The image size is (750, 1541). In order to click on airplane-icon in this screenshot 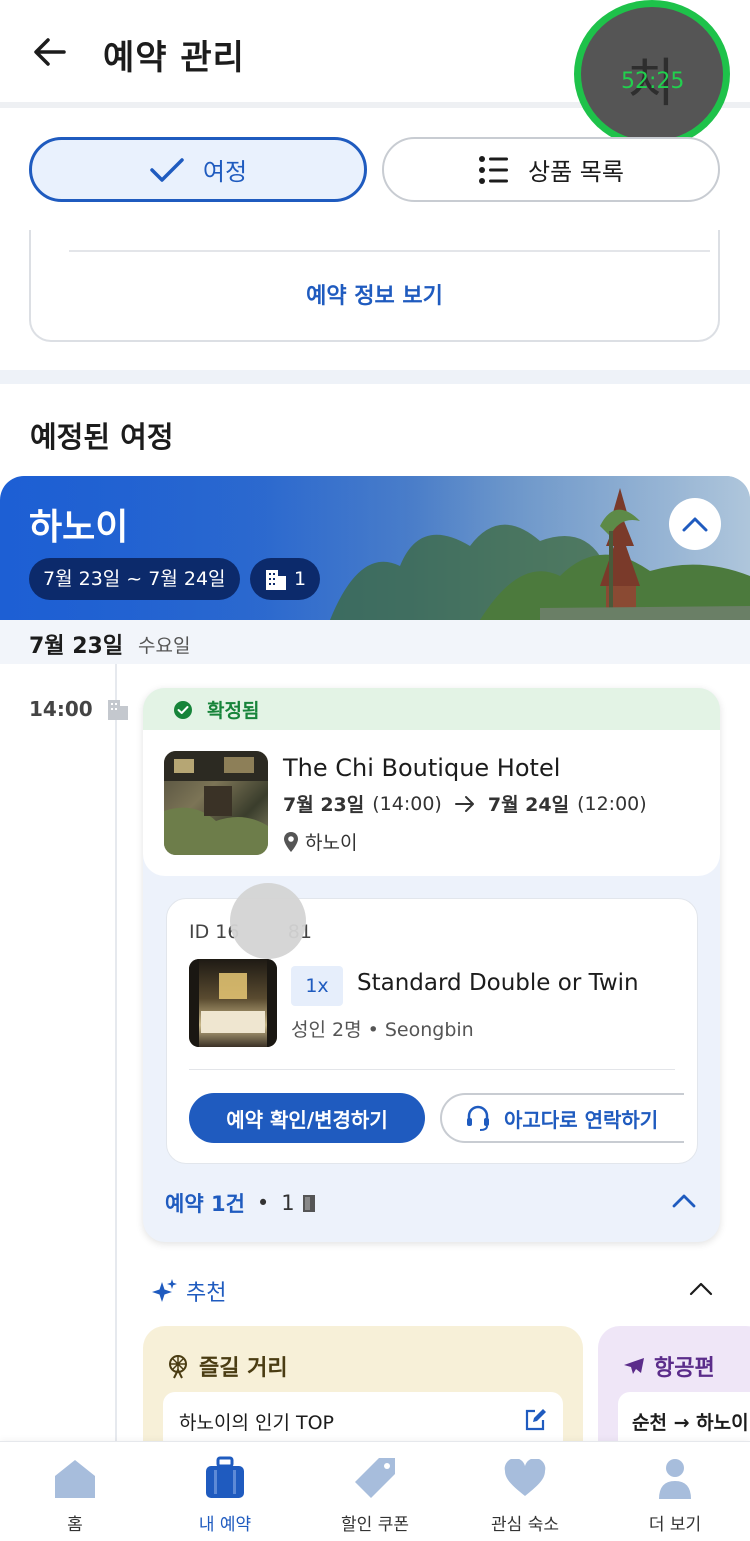, I will do `click(634, 1366)`.